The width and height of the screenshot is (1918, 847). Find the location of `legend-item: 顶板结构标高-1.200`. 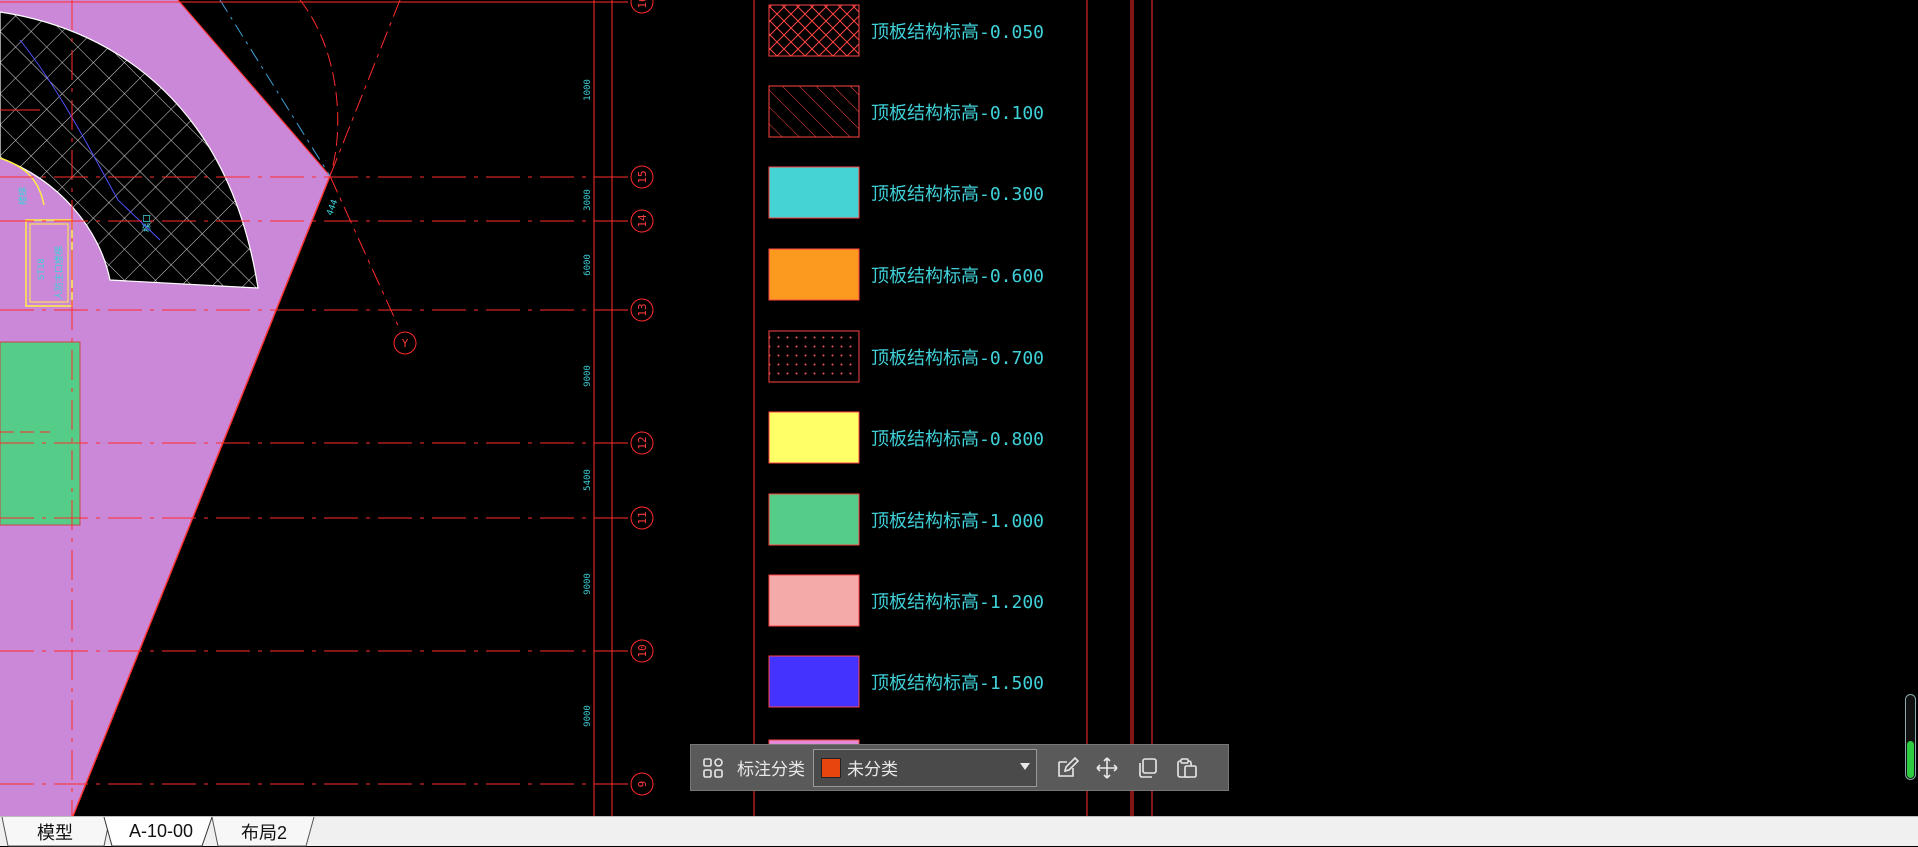

legend-item: 顶板结构标高-1.200 is located at coordinates (906, 600).